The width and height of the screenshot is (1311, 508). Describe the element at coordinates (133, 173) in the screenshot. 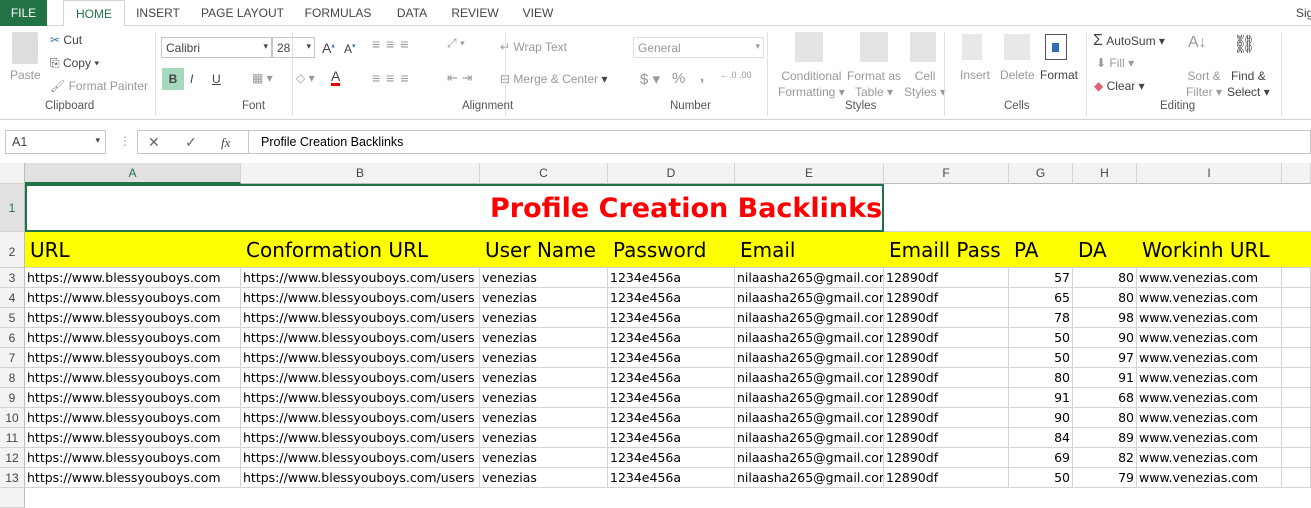

I see `column-header-a: A` at that location.